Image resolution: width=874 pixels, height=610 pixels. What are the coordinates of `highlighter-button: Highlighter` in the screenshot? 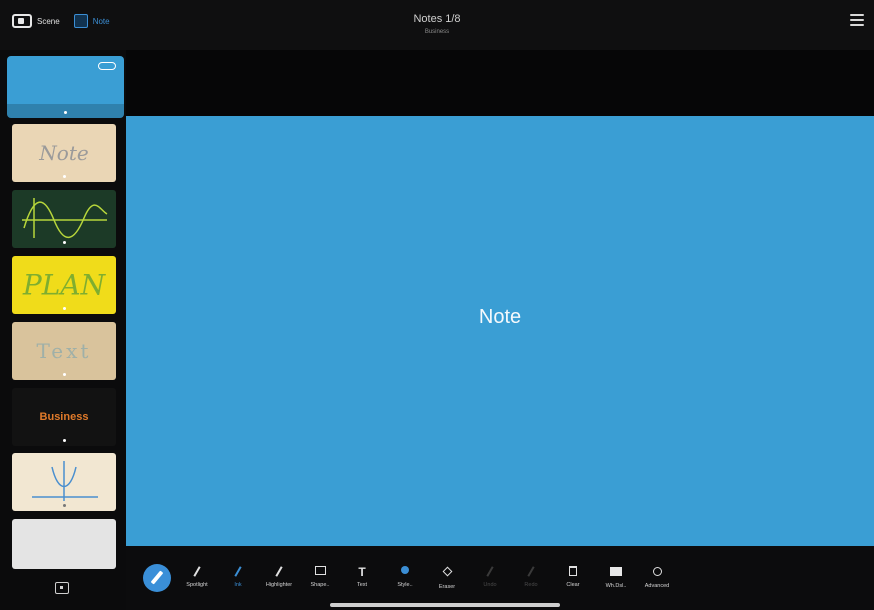 It's located at (279, 577).